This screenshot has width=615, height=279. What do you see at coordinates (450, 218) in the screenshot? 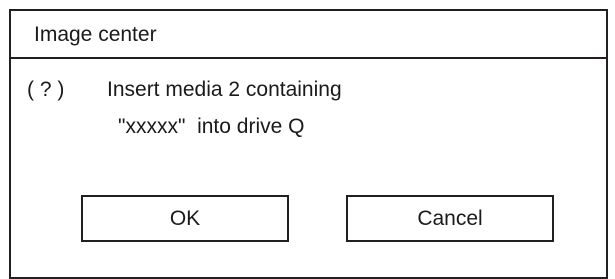
I see `cancel-button: Cancel` at bounding box center [450, 218].